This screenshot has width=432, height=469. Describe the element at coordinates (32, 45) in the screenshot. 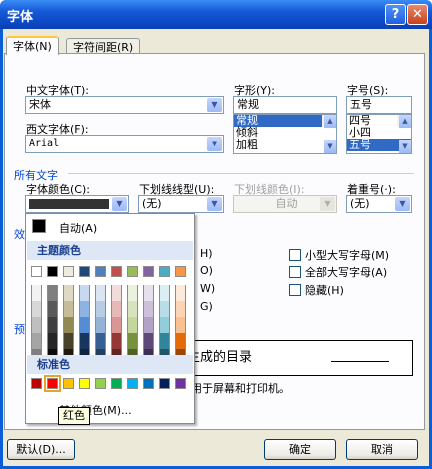

I see `tab-font: 字体(N)` at that location.